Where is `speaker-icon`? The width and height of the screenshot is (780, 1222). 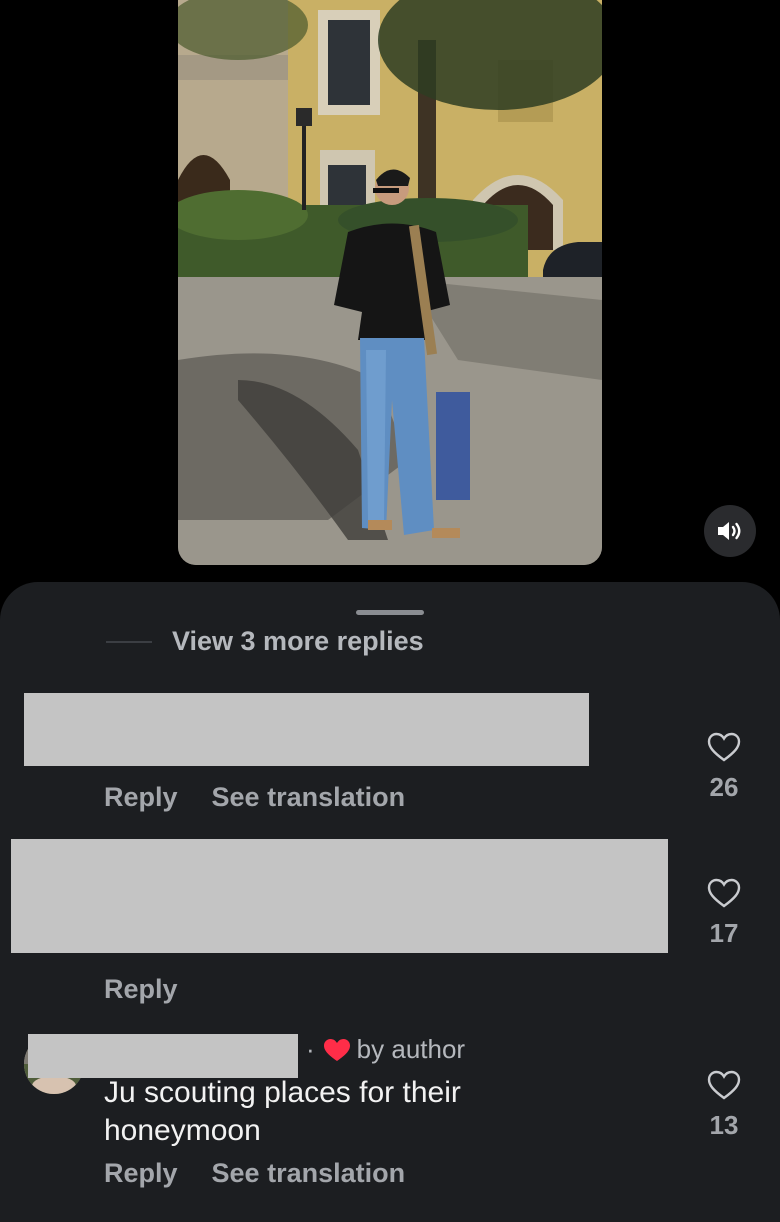 speaker-icon is located at coordinates (729, 531).